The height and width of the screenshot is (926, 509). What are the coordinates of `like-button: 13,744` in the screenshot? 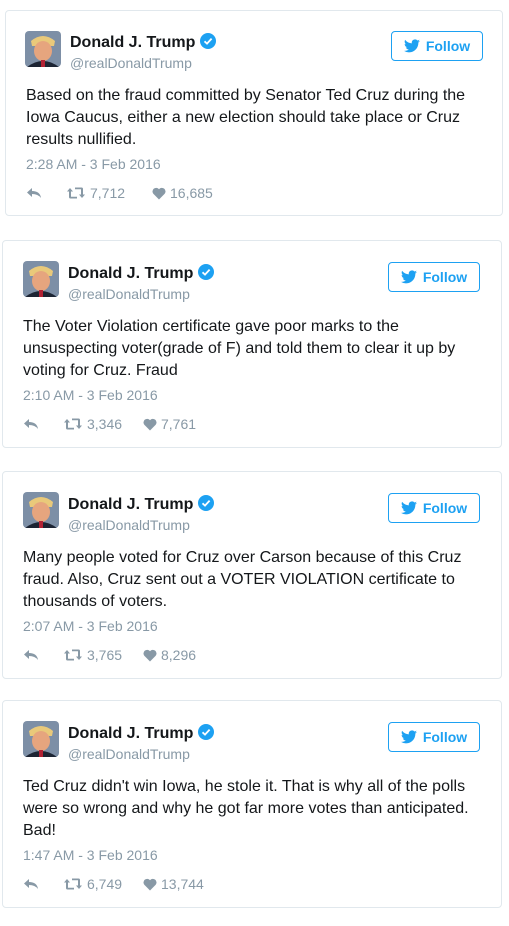 It's located at (173, 884).